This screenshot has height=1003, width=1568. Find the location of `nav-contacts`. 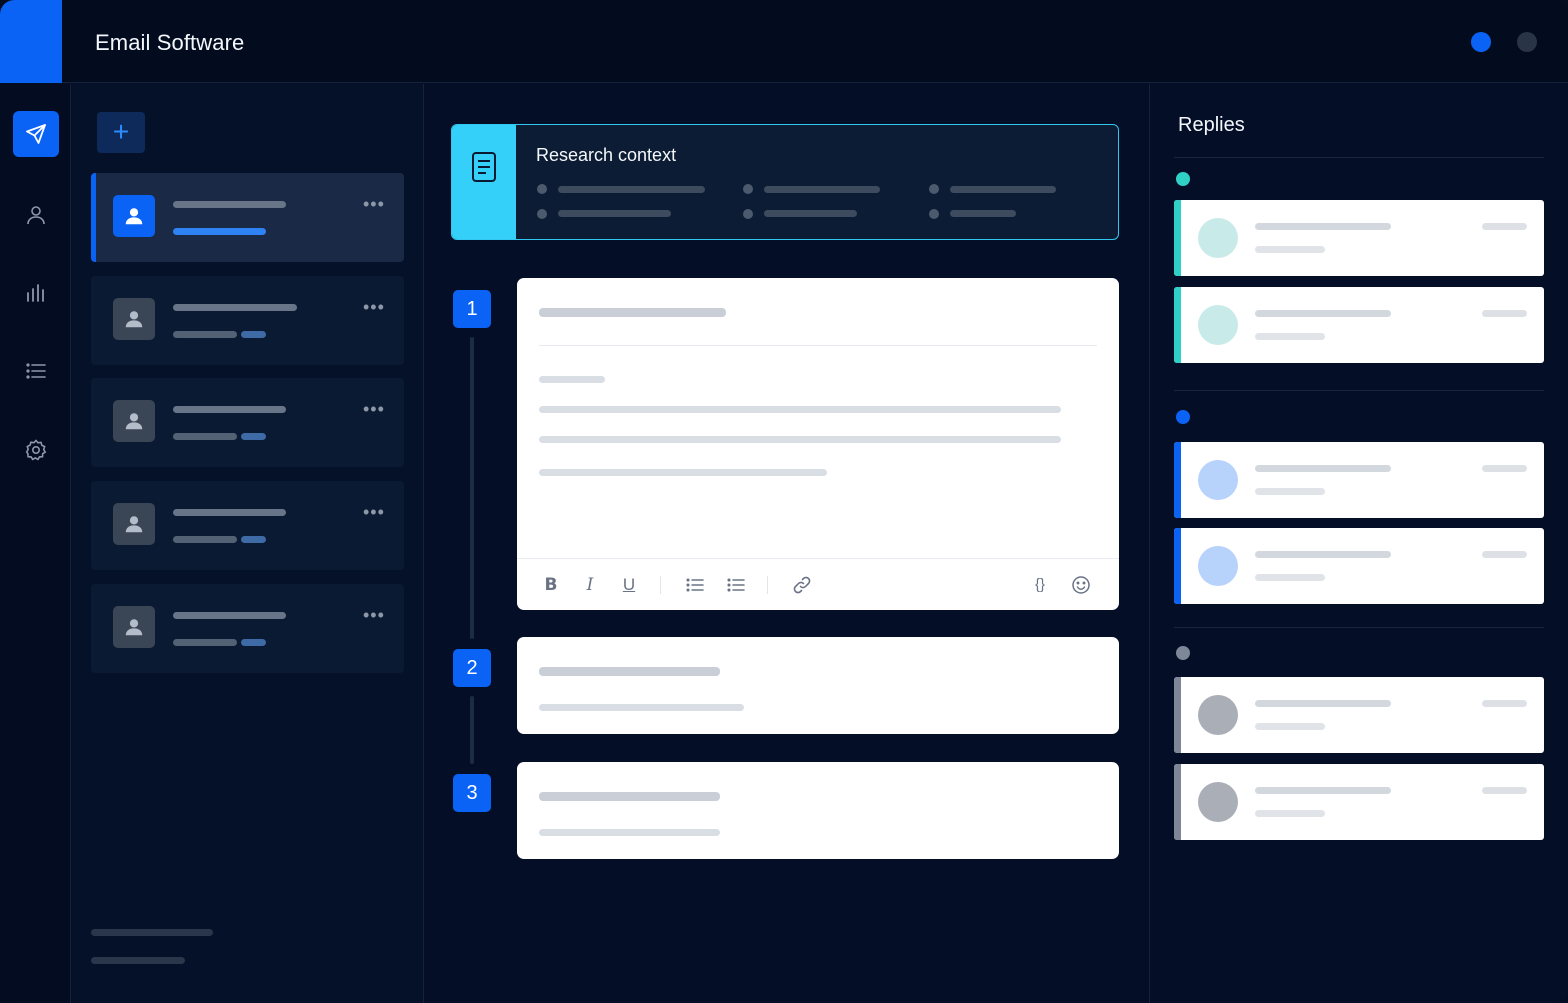

nav-contacts is located at coordinates (36, 215).